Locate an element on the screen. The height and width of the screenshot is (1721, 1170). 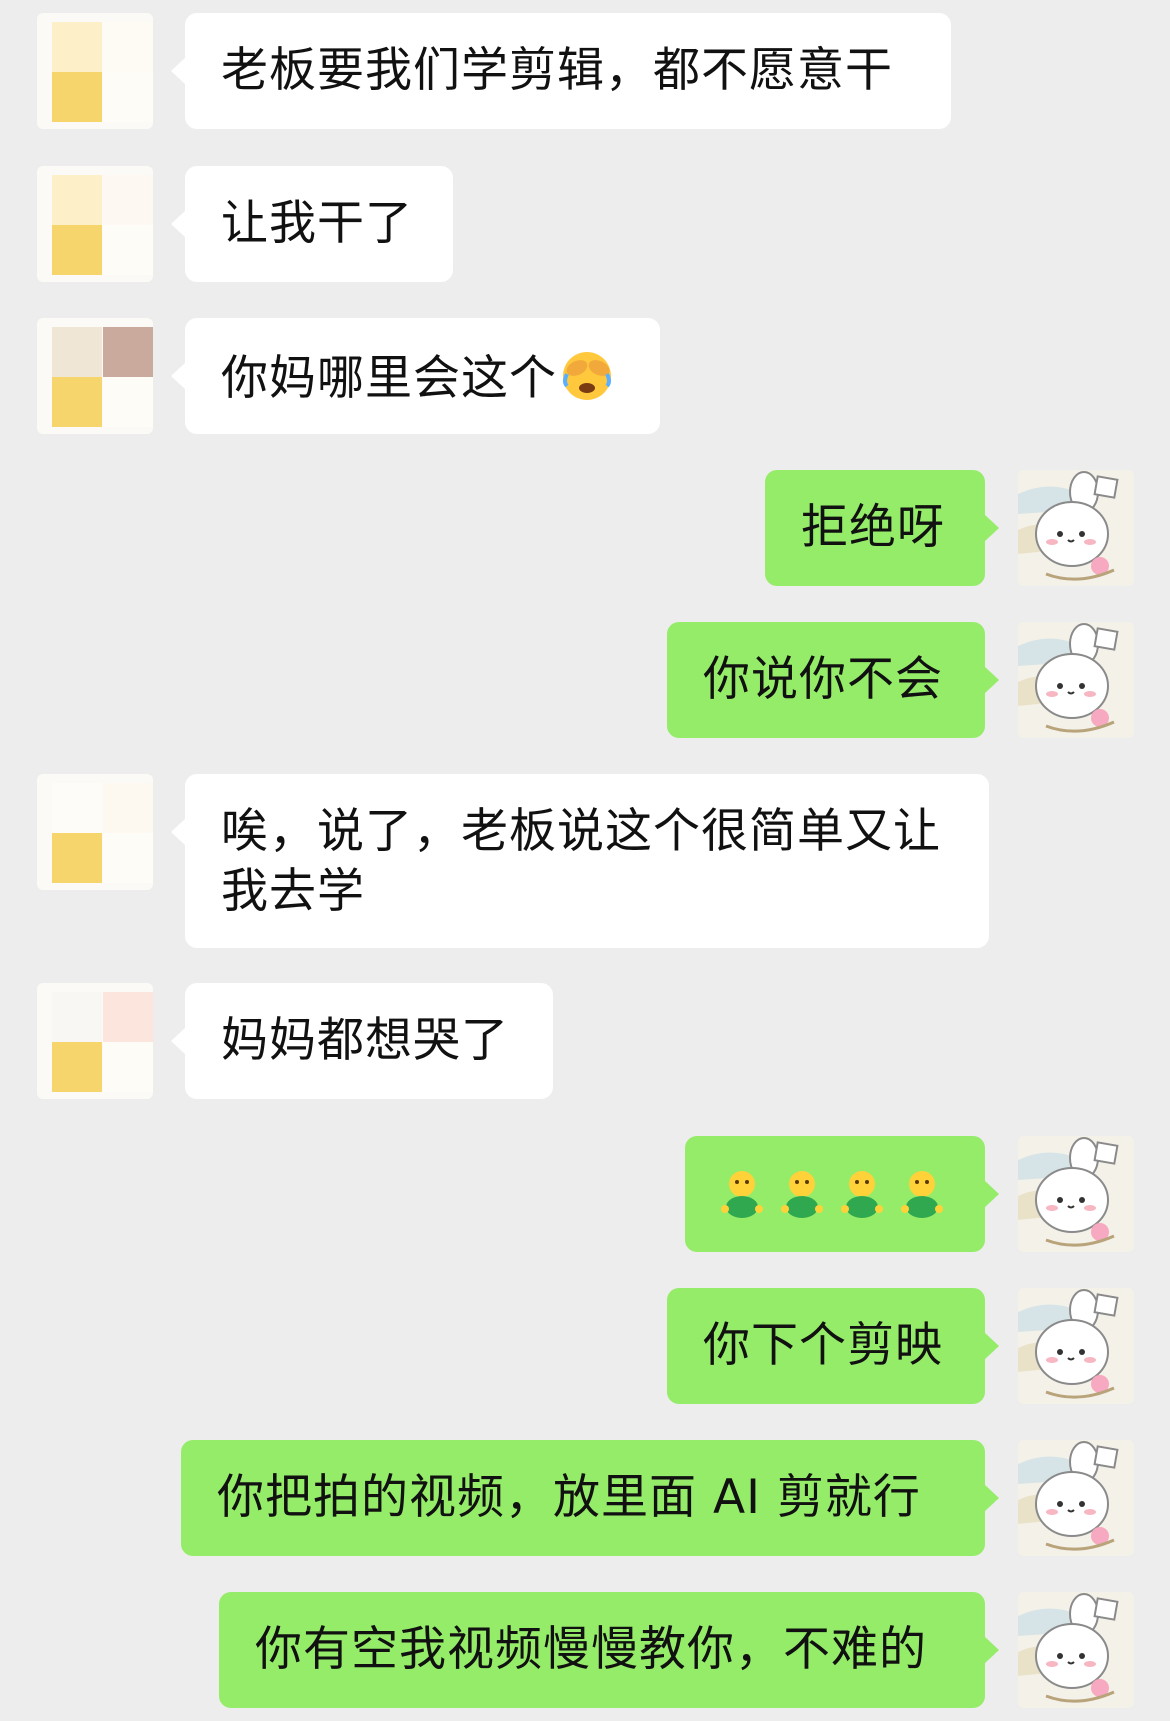
message-row-outgoing: 你把拍的视频，放里面 AI 剪就行 is located at coordinates (585, 1498).